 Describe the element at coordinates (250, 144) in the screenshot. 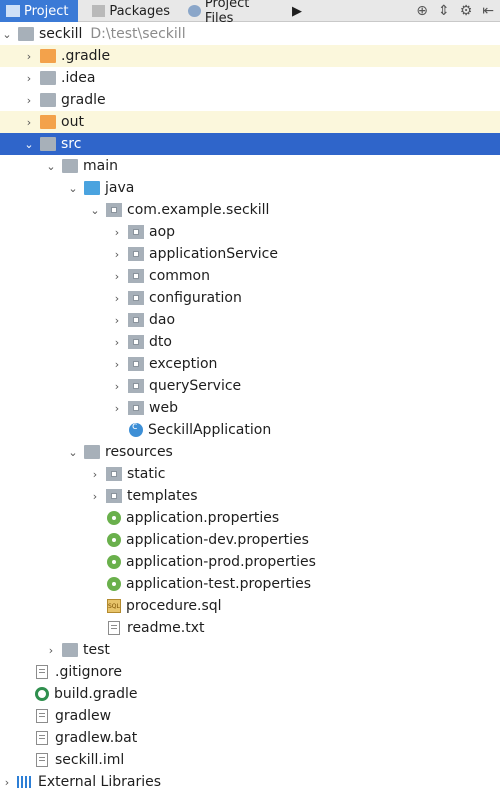

I see `tree-row-src: ⌄ src` at that location.